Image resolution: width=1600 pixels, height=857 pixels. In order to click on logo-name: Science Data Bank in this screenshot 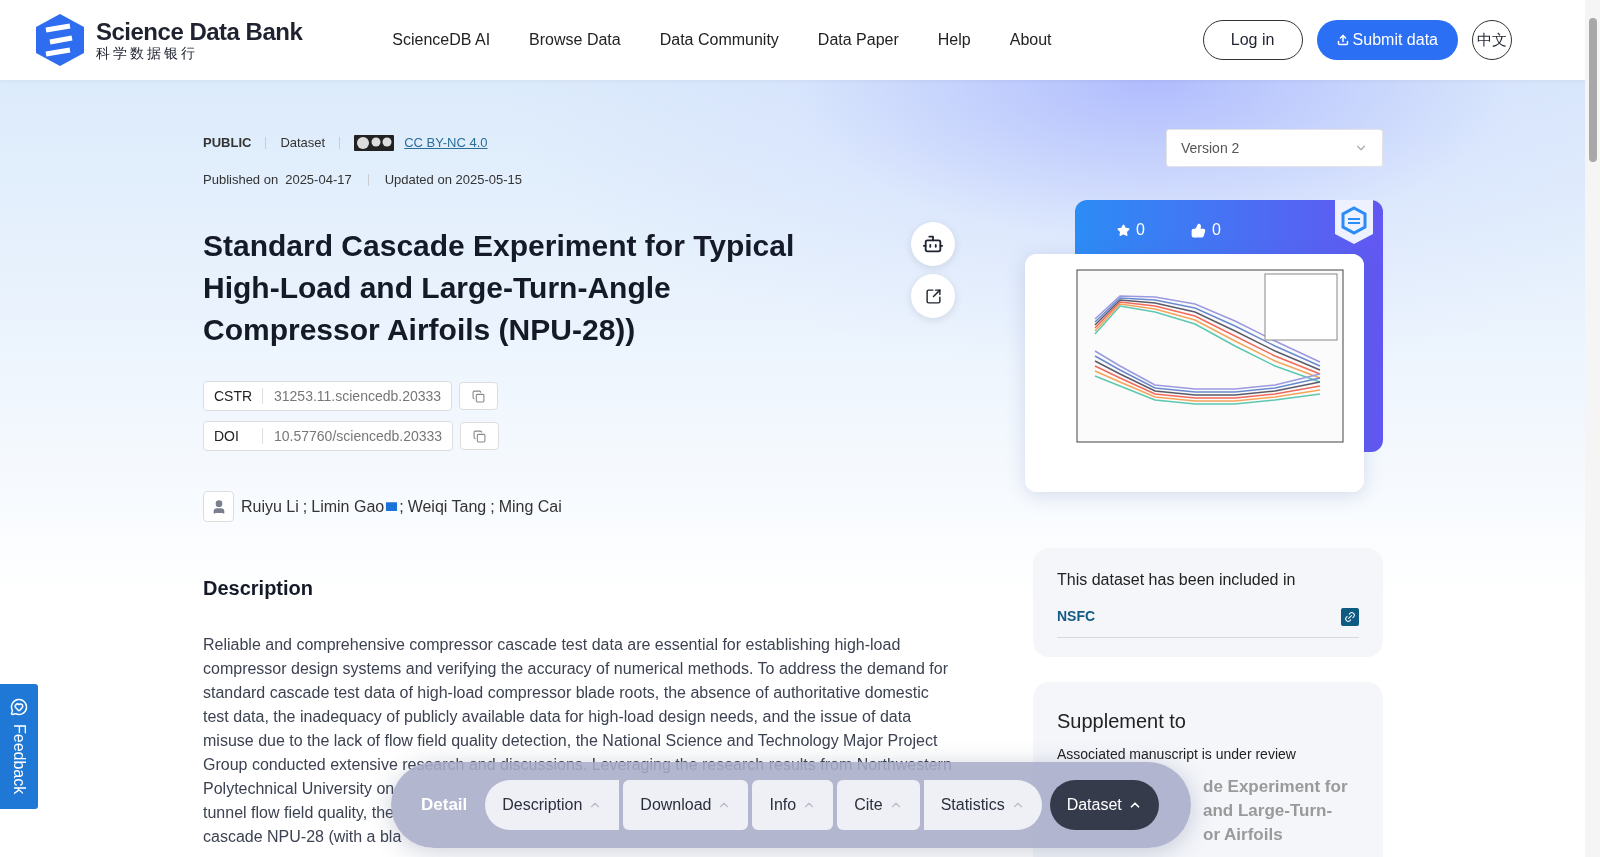, I will do `click(199, 32)`.